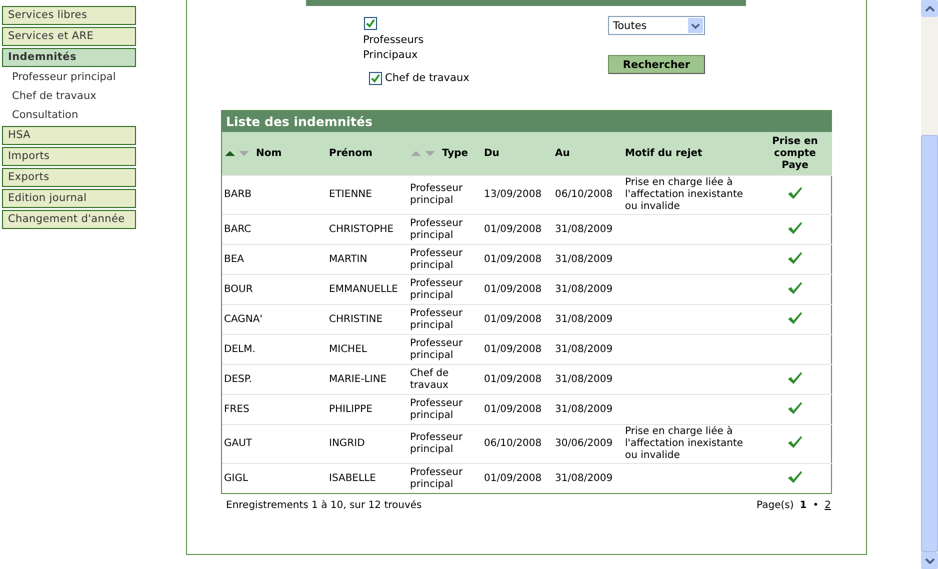  I want to click on column-header: Du, so click(492, 153).